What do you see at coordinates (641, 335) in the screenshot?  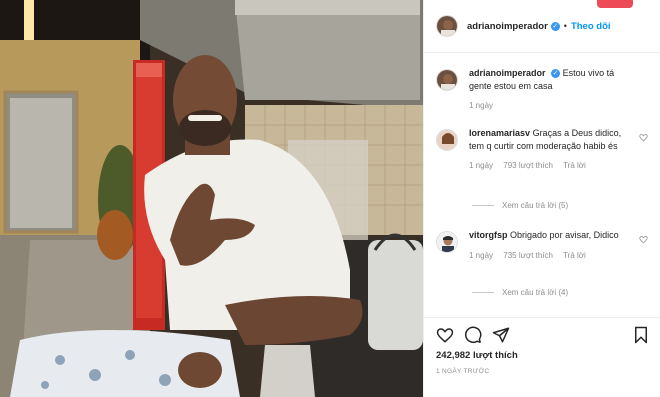 I see `bookmark-icon` at bounding box center [641, 335].